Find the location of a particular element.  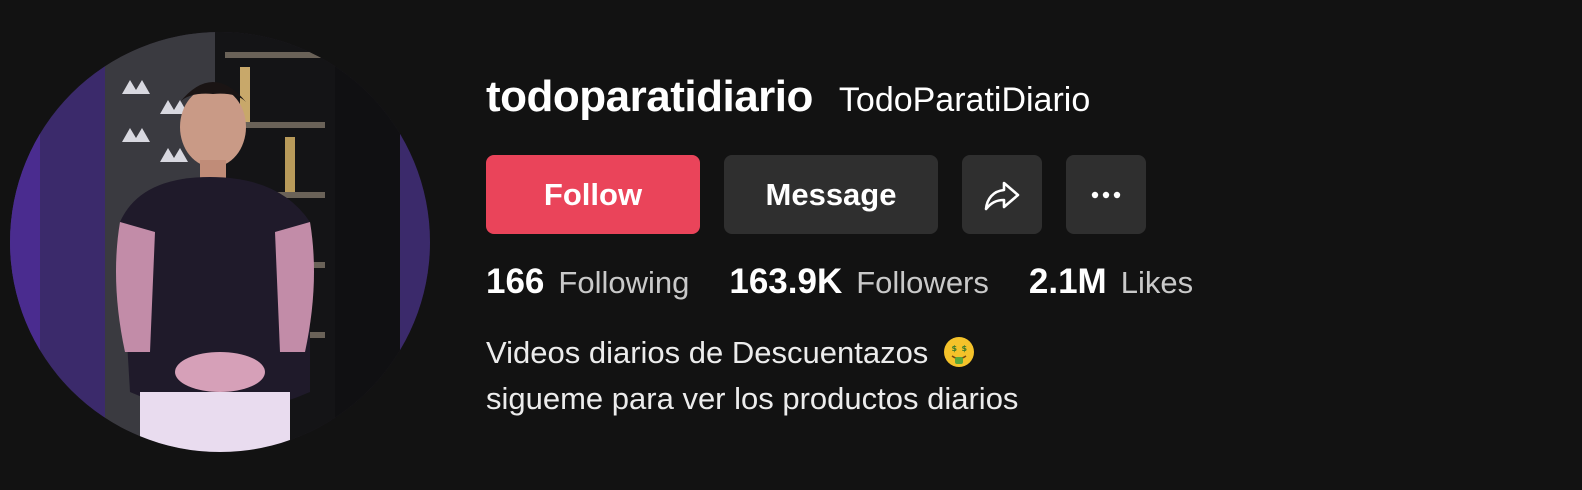

bio-line-1: Videos diarios de Descuentazos $ $ is located at coordinates (752, 355).